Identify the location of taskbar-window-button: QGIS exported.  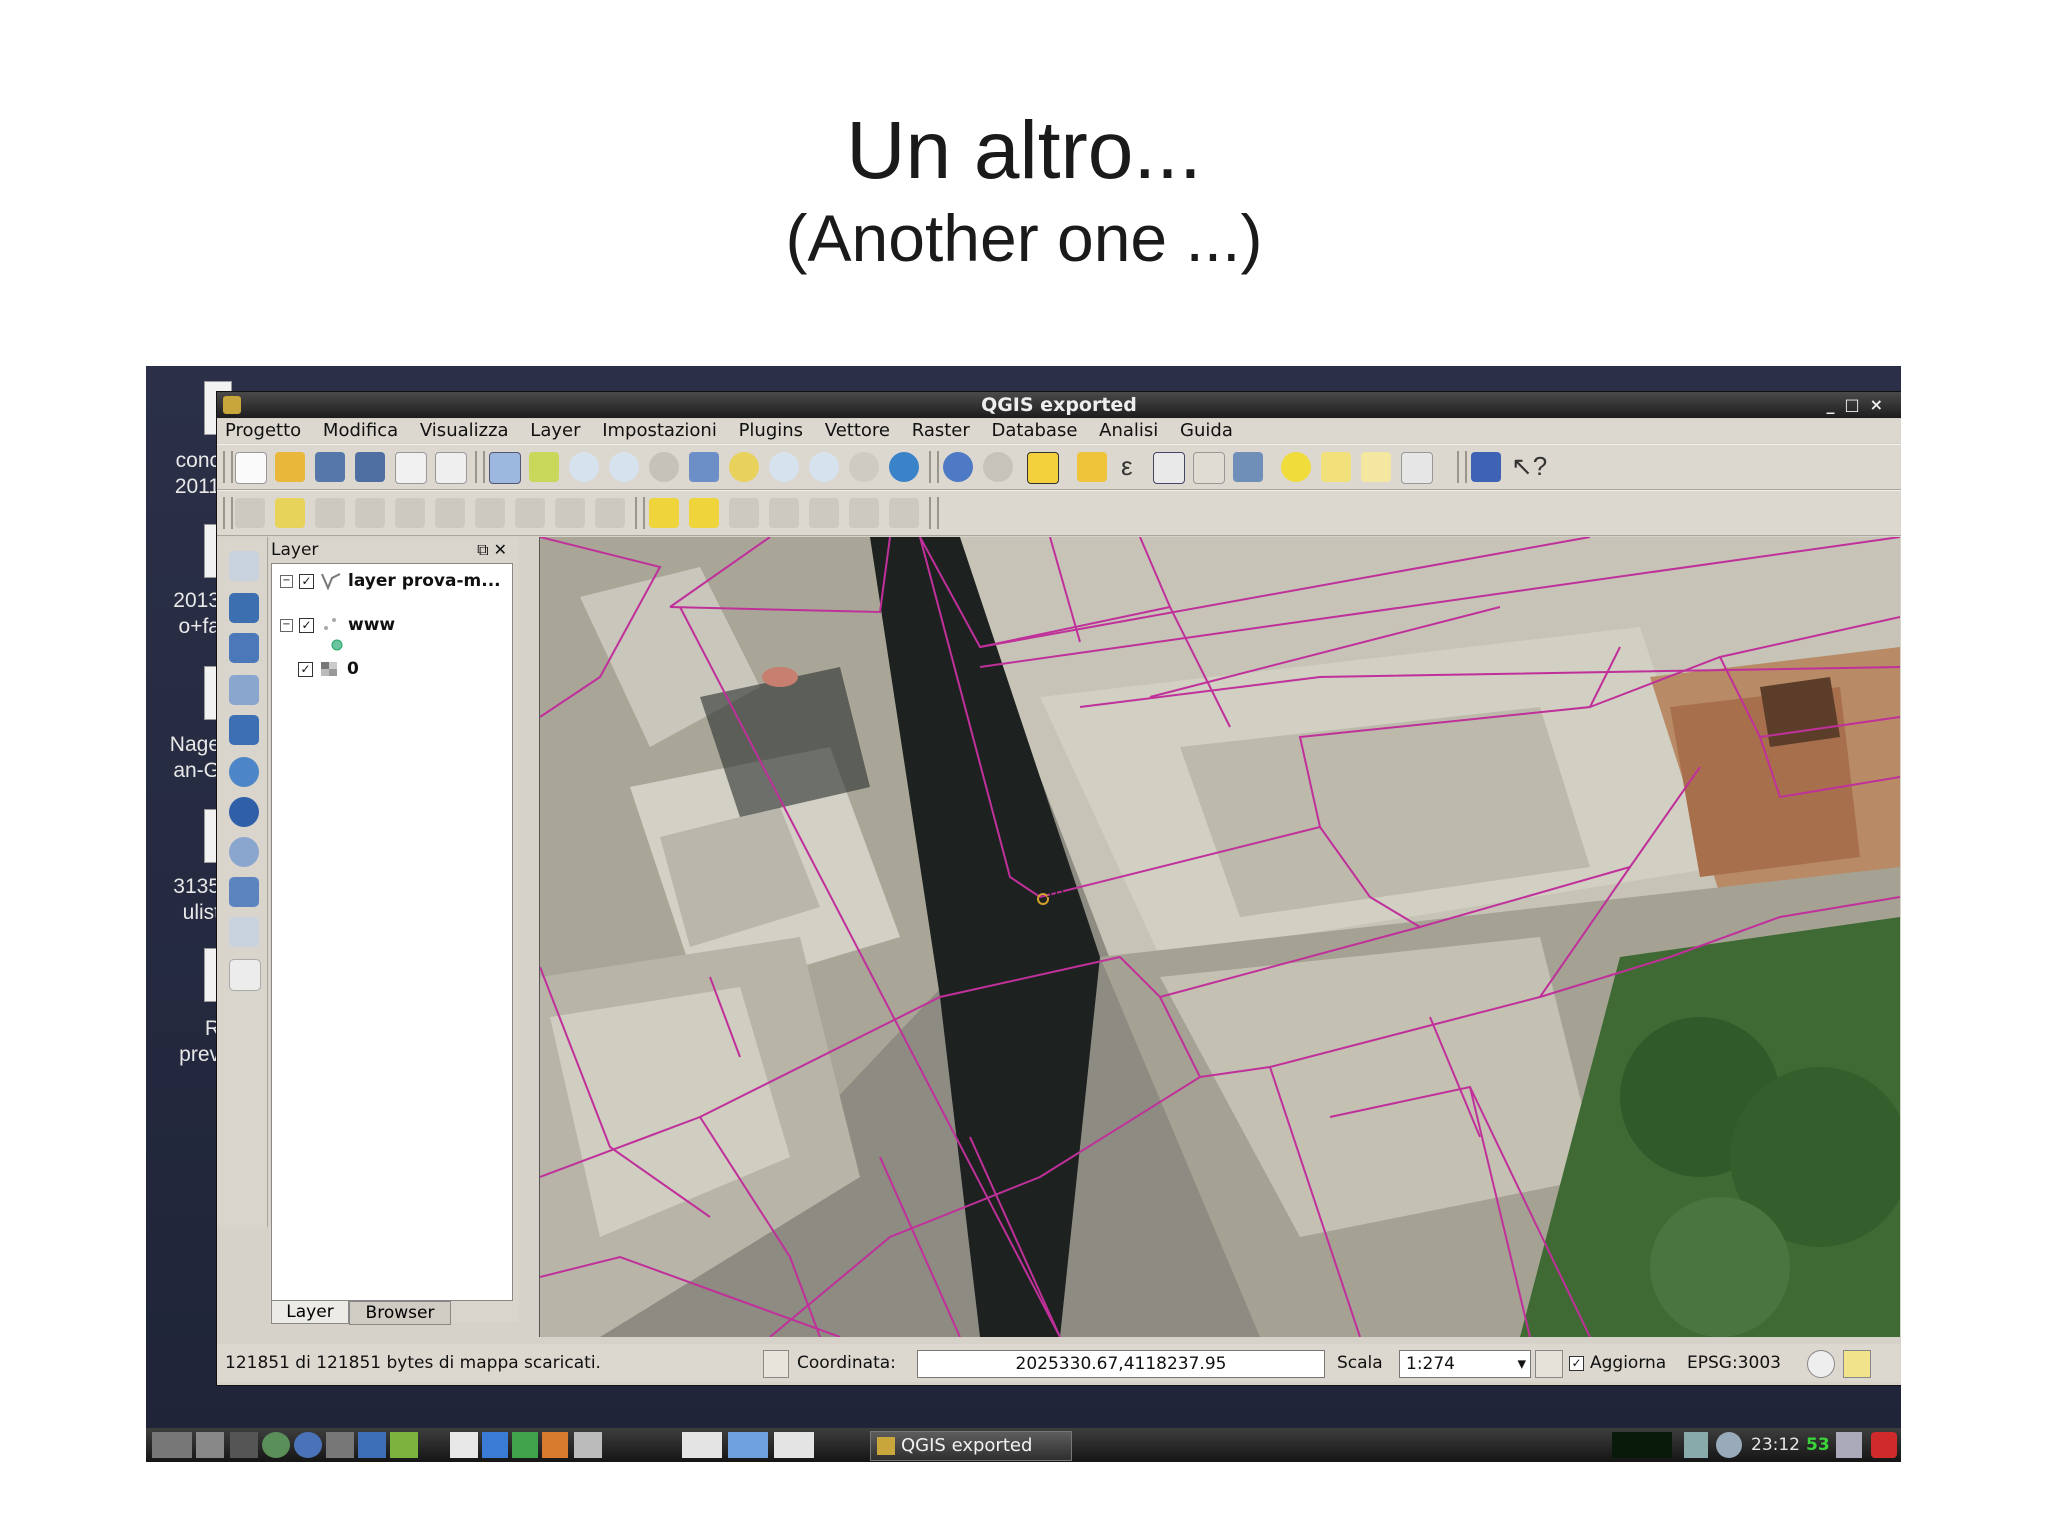
(971, 1446).